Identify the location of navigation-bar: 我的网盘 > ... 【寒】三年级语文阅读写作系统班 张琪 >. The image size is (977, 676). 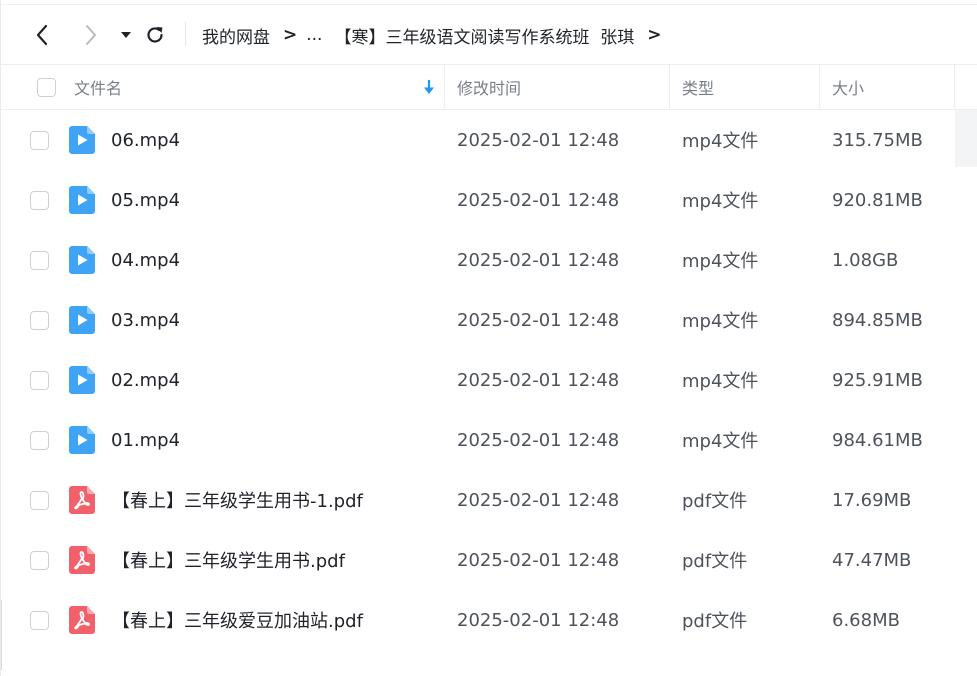
(489, 34).